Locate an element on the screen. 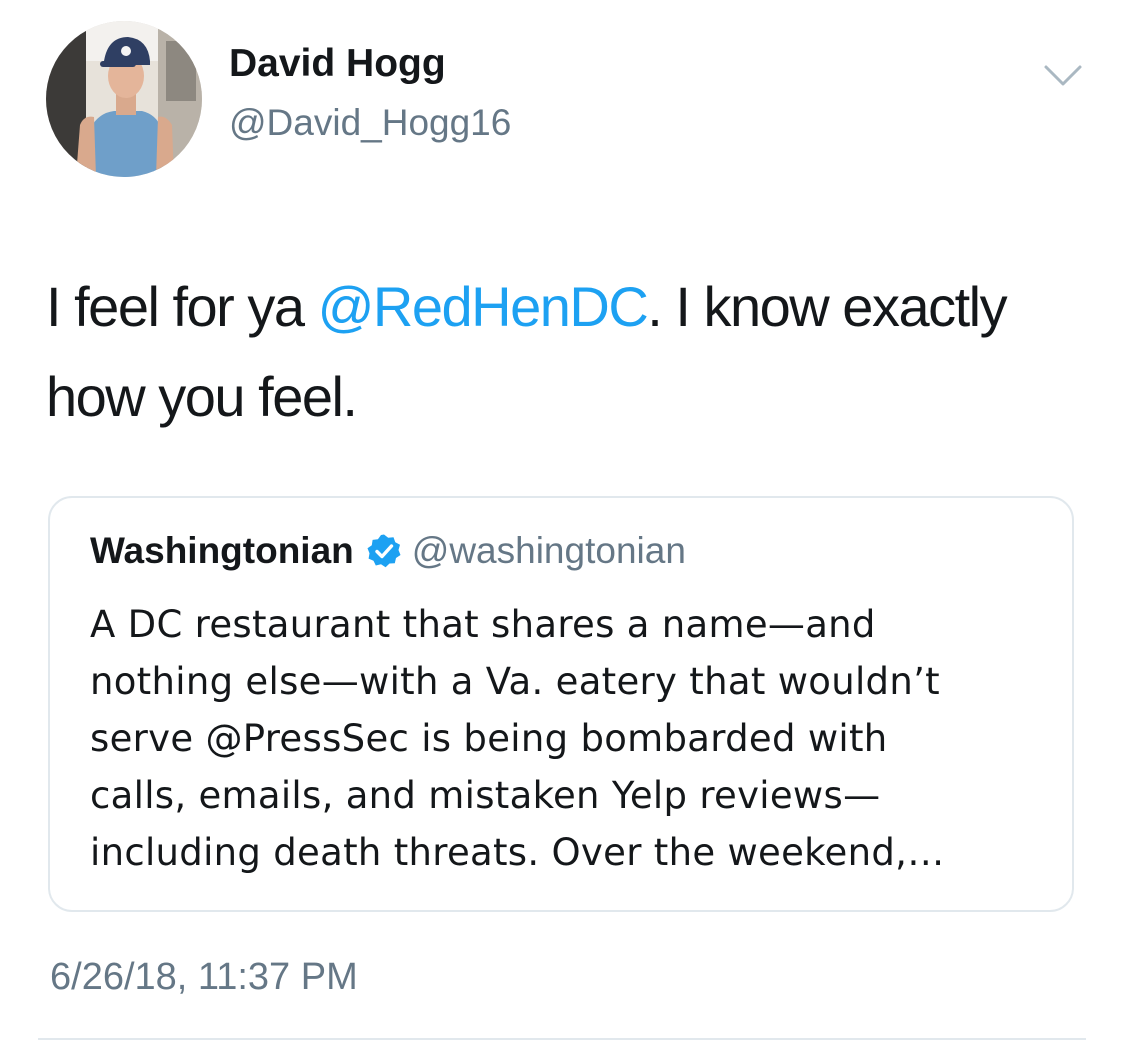 The image size is (1124, 1055). quoted-author-handle: @washingtonian is located at coordinates (548, 550).